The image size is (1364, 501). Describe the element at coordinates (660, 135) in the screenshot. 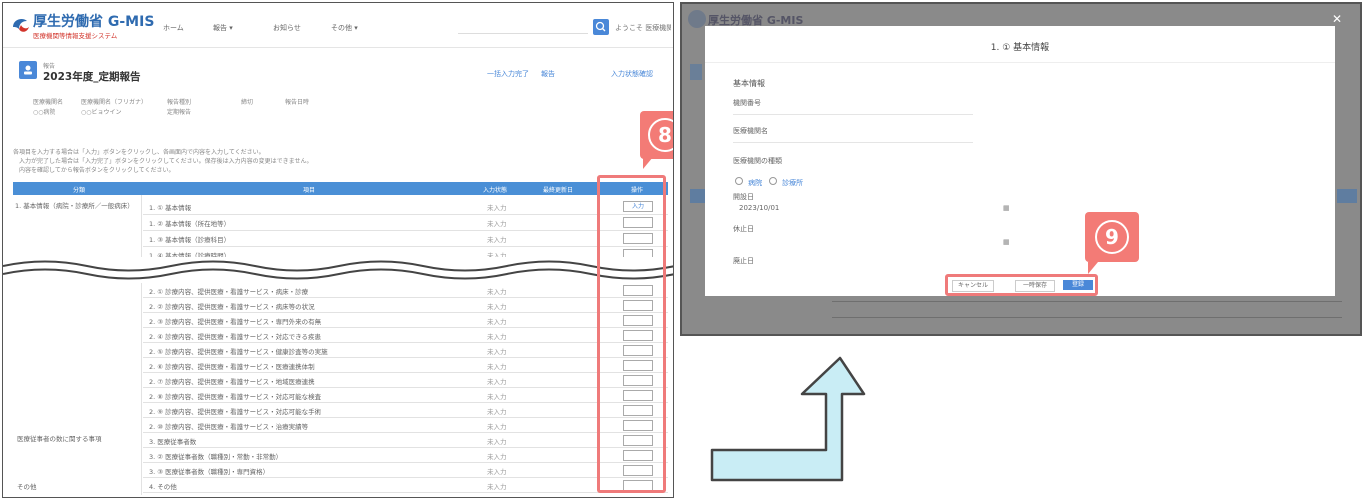

I see `step-8-badge: 8` at that location.